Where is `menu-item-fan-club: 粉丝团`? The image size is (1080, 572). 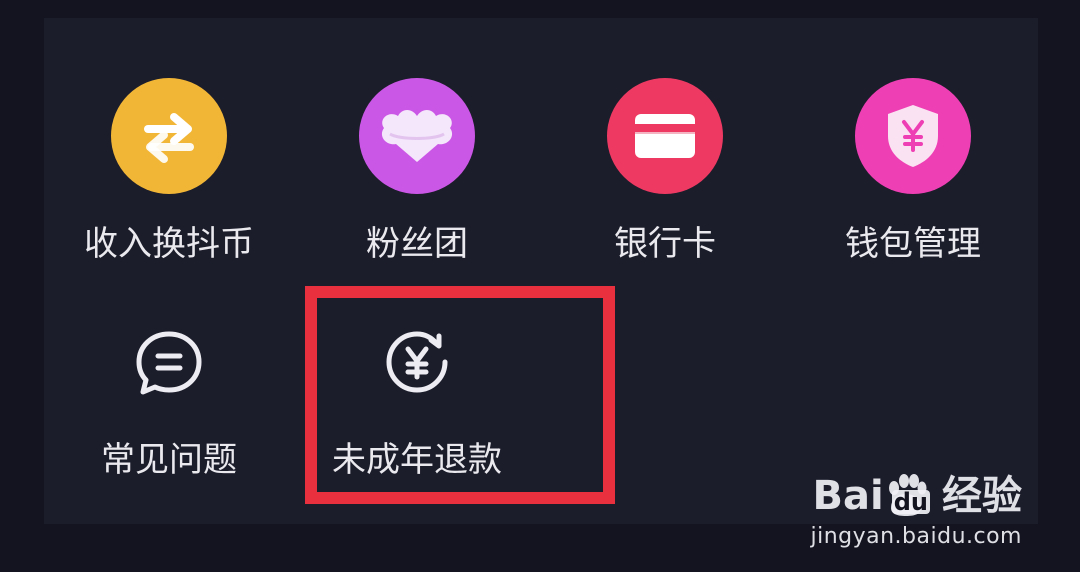
menu-item-fan-club: 粉丝团 is located at coordinates (417, 171).